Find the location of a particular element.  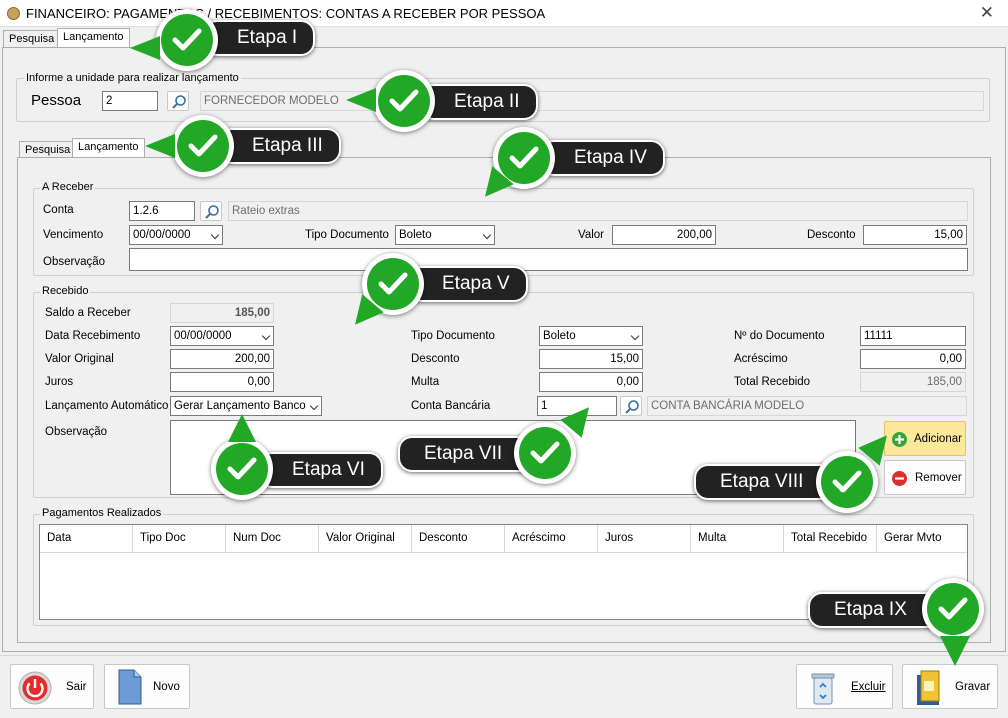

data-recebimento-picker: 00/00/0000 is located at coordinates (222, 336).